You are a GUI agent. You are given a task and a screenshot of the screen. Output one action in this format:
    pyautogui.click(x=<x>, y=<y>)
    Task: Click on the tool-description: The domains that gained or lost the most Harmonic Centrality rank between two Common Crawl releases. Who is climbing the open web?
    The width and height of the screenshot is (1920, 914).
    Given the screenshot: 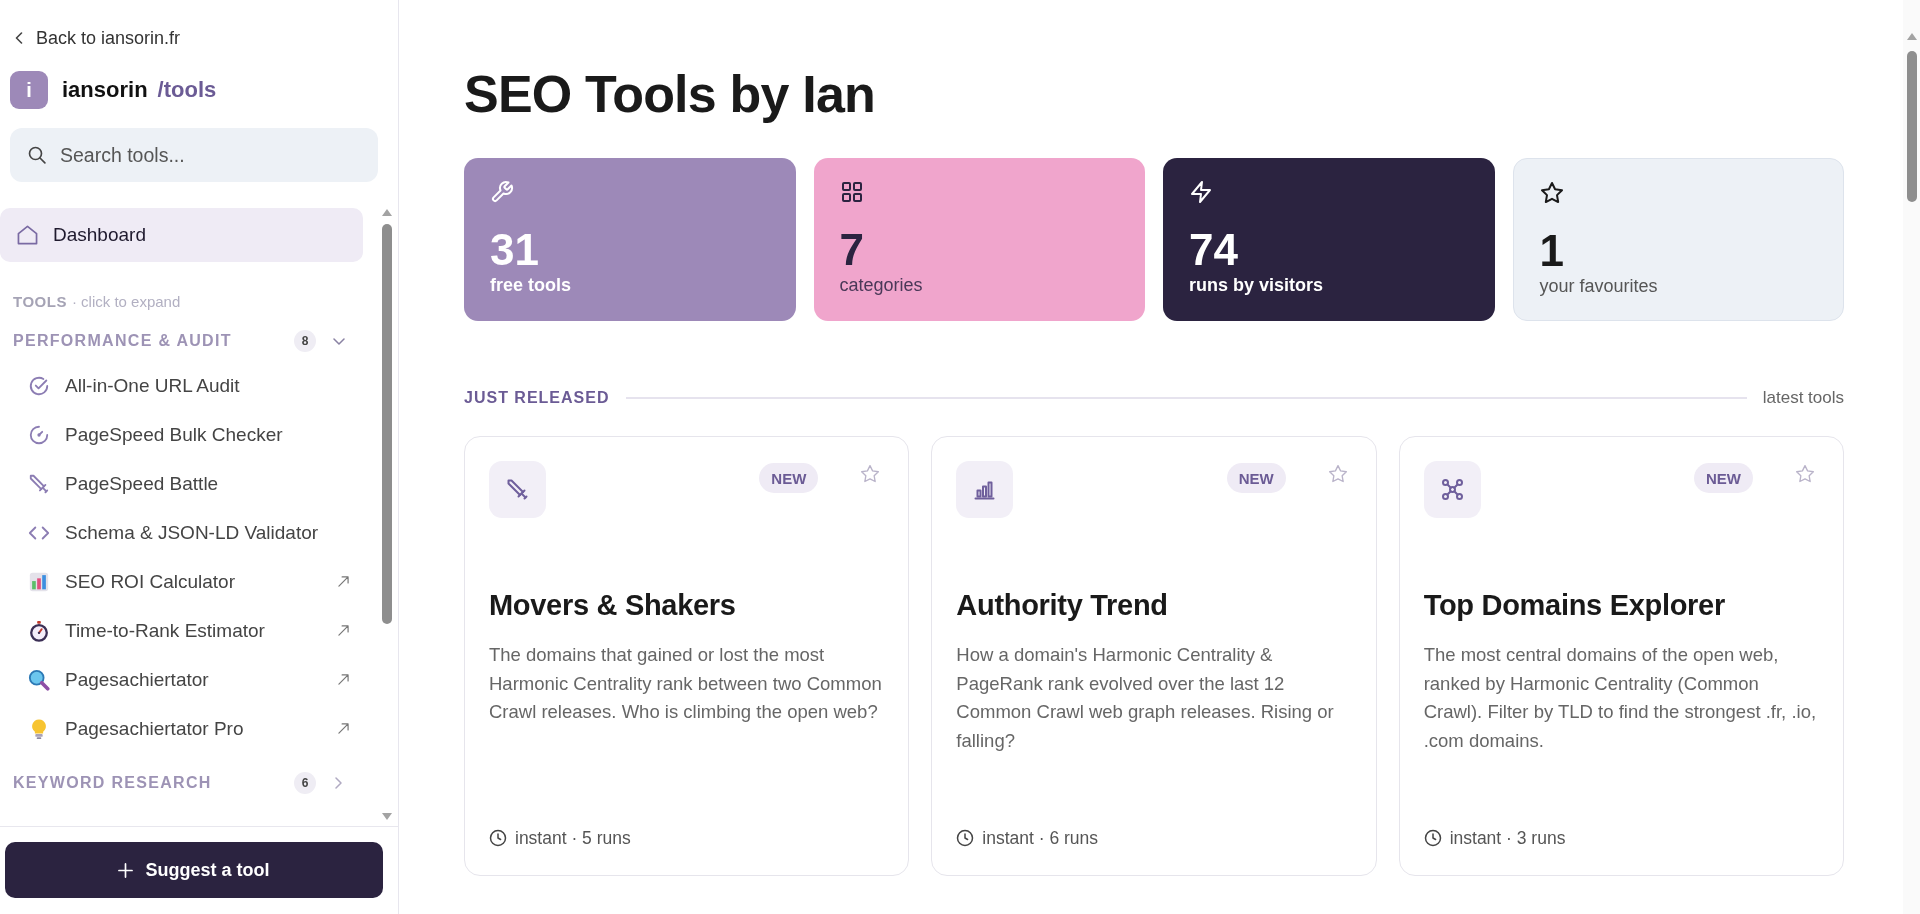 What is the action you would take?
    pyautogui.click(x=686, y=683)
    